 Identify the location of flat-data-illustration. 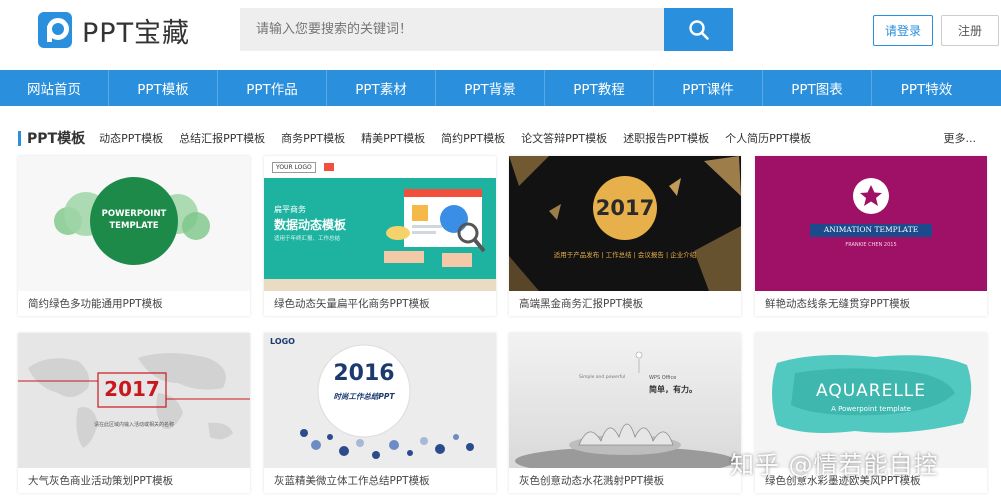
(435, 228).